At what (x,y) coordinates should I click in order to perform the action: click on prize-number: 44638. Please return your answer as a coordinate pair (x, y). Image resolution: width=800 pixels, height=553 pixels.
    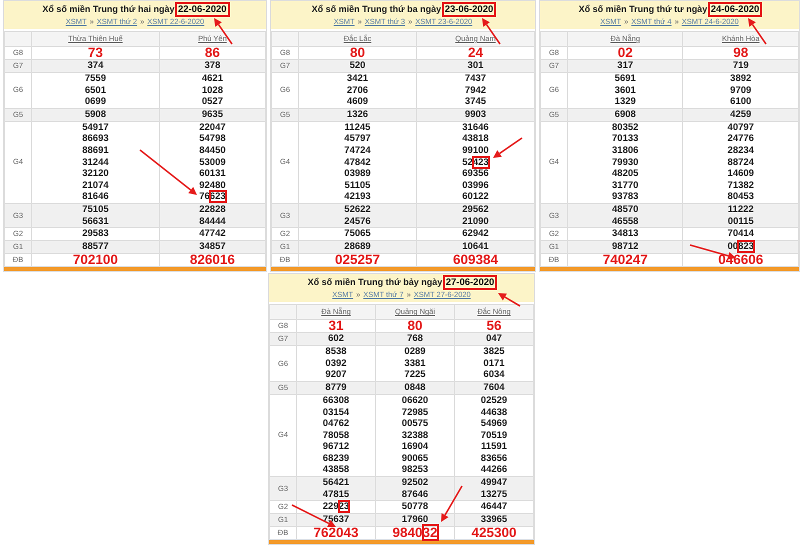
    Looking at the image, I should click on (494, 412).